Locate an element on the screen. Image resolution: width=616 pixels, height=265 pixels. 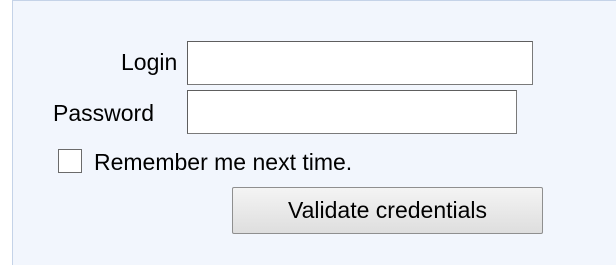
remember-me-checkbox is located at coordinates (70, 161).